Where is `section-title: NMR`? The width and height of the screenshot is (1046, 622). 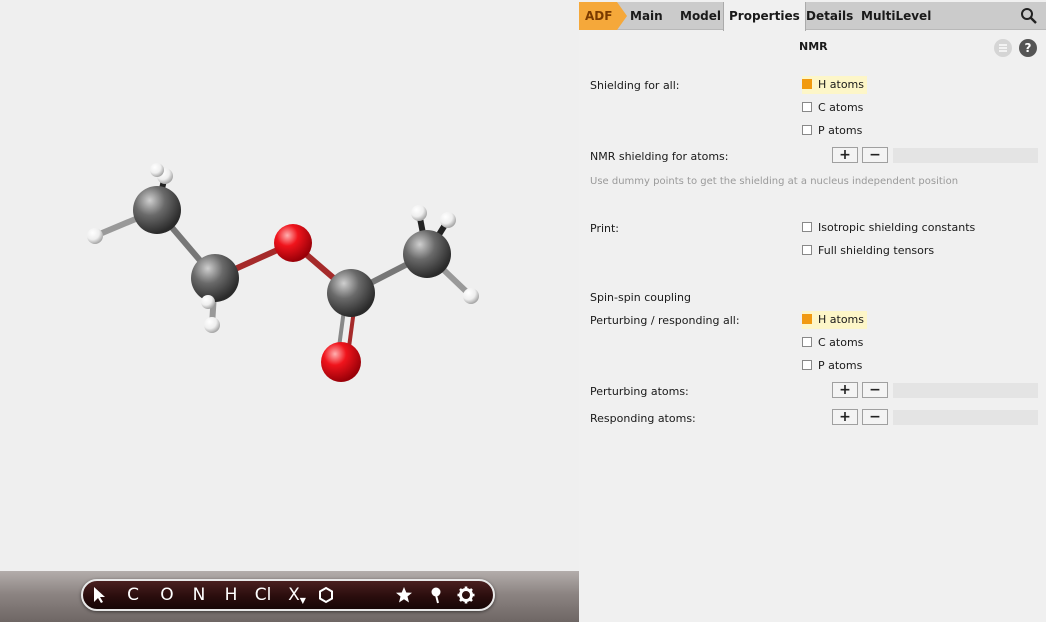 section-title: NMR is located at coordinates (813, 46).